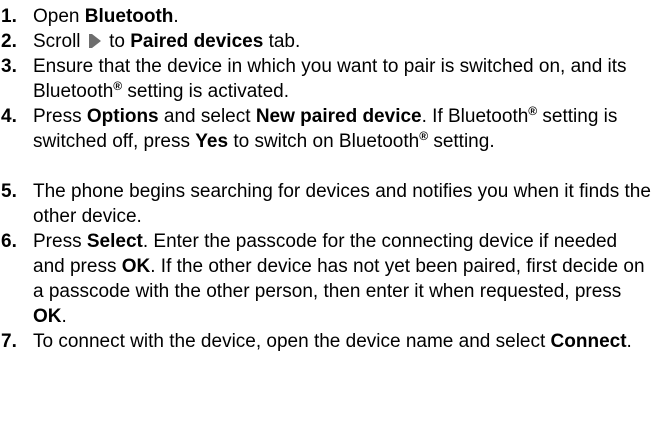  What do you see at coordinates (114, 241) in the screenshot?
I see `select-label: Select` at bounding box center [114, 241].